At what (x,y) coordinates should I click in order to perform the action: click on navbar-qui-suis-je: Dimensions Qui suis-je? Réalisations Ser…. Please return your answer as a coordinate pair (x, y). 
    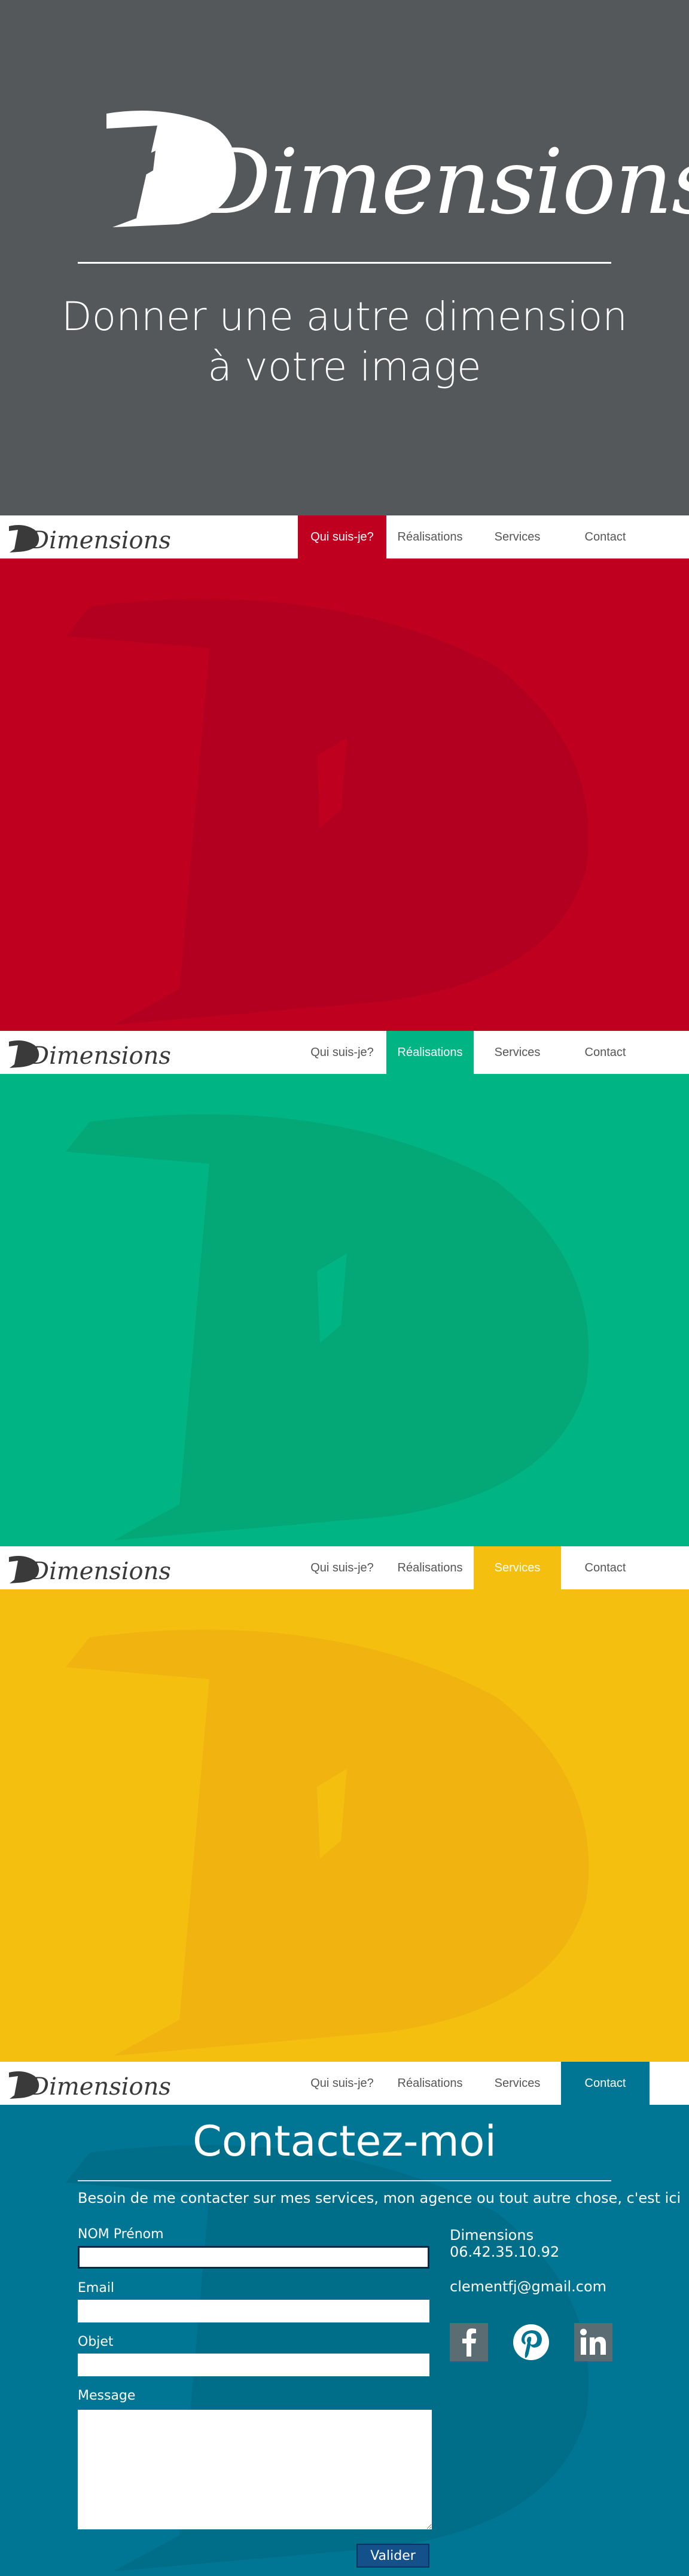
    Looking at the image, I should click on (344, 536).